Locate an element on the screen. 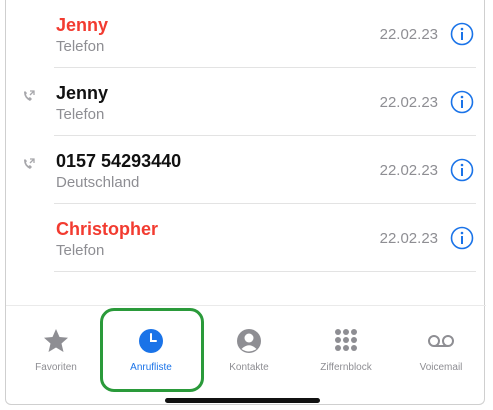 The width and height of the screenshot is (493, 410). tab-voicemail: Voicemail is located at coordinates (441, 356).